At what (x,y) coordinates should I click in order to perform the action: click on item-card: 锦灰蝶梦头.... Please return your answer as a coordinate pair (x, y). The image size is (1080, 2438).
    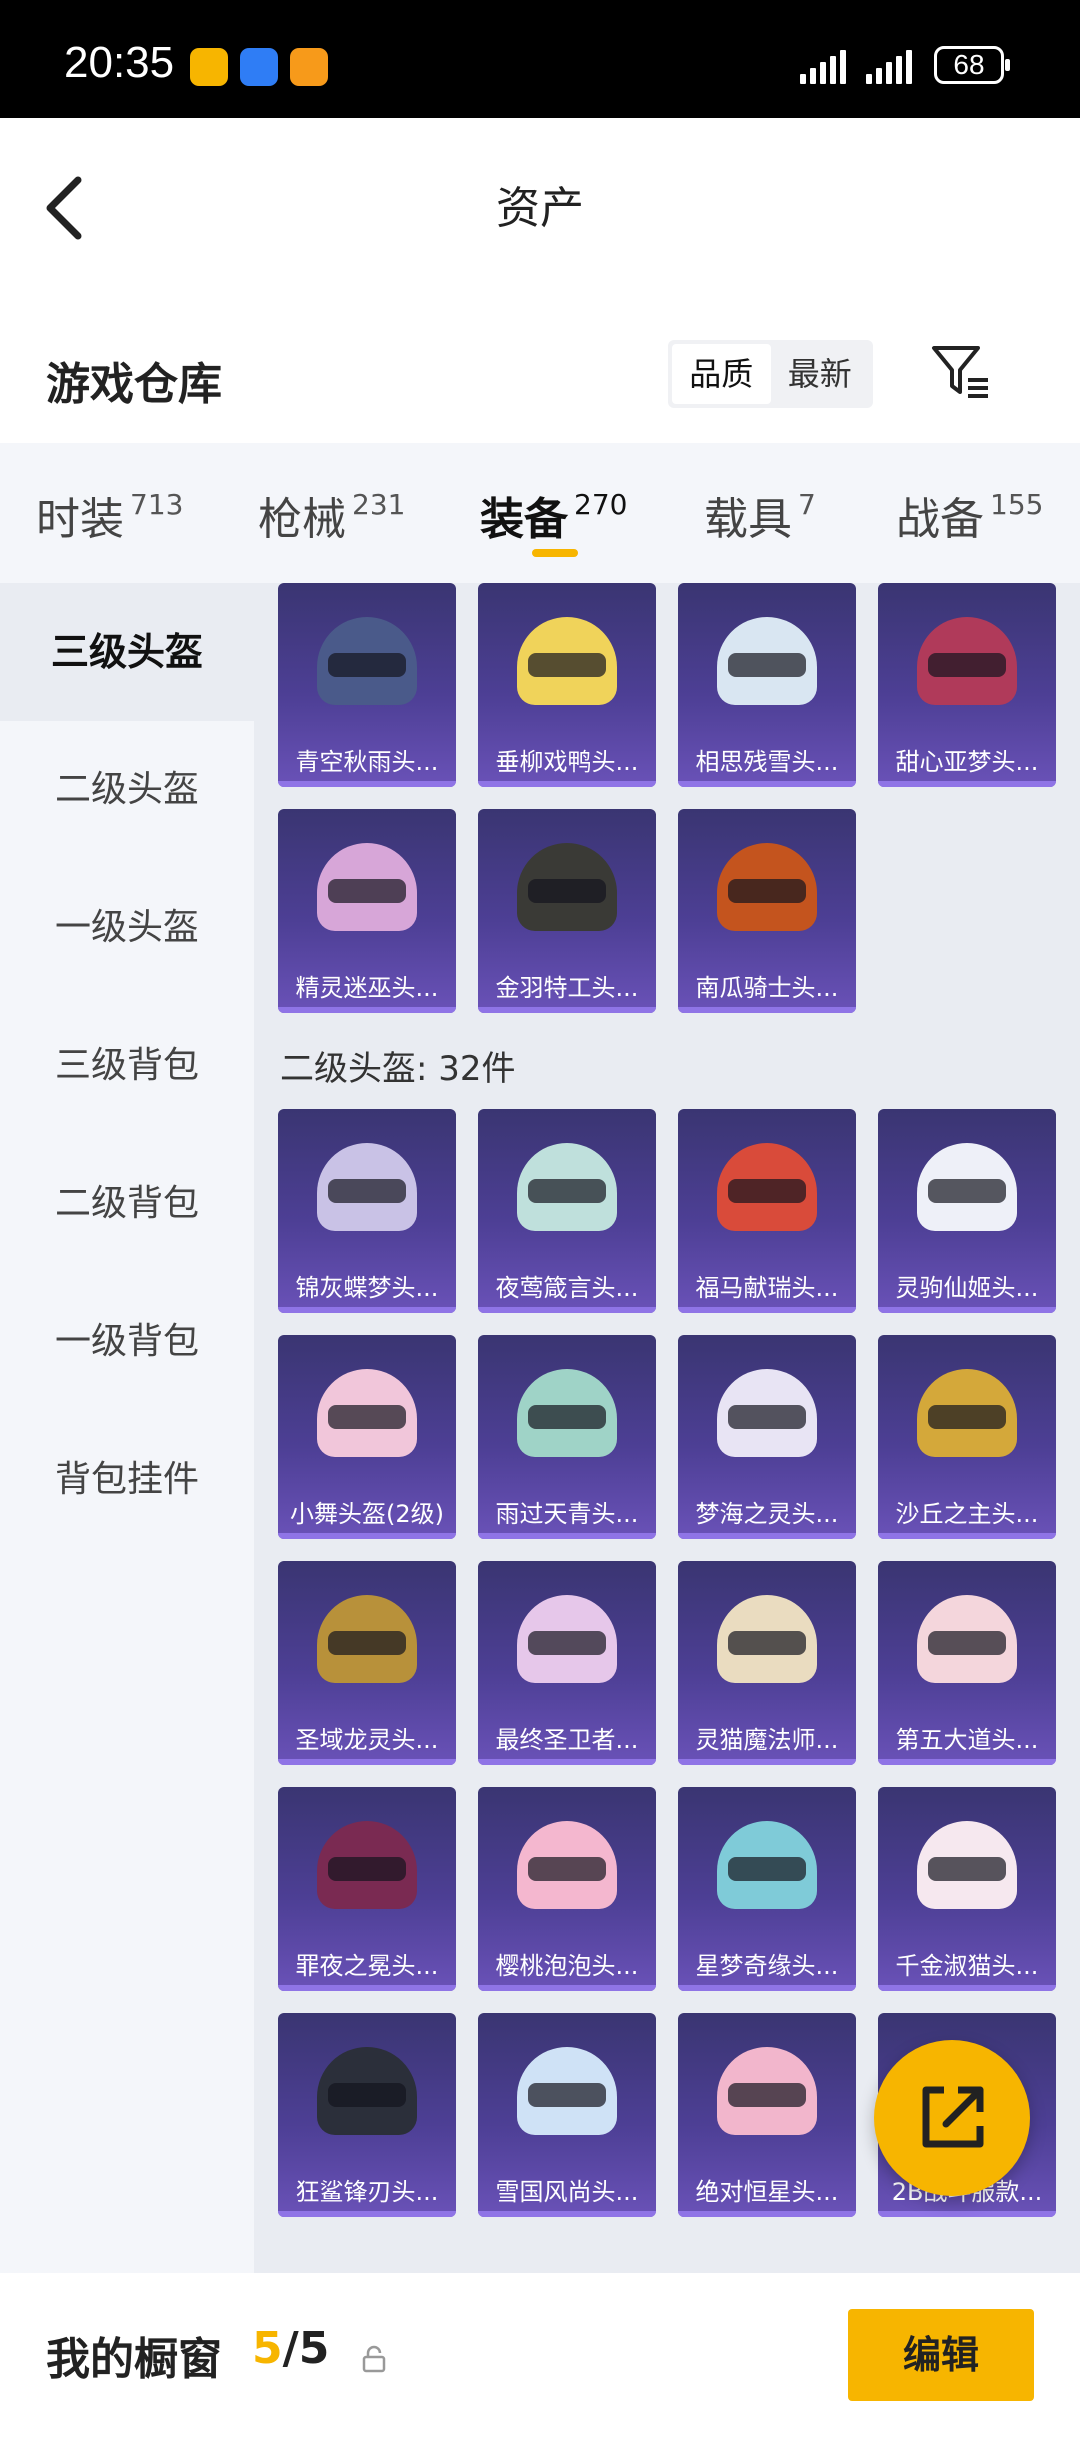
    Looking at the image, I should click on (367, 1211).